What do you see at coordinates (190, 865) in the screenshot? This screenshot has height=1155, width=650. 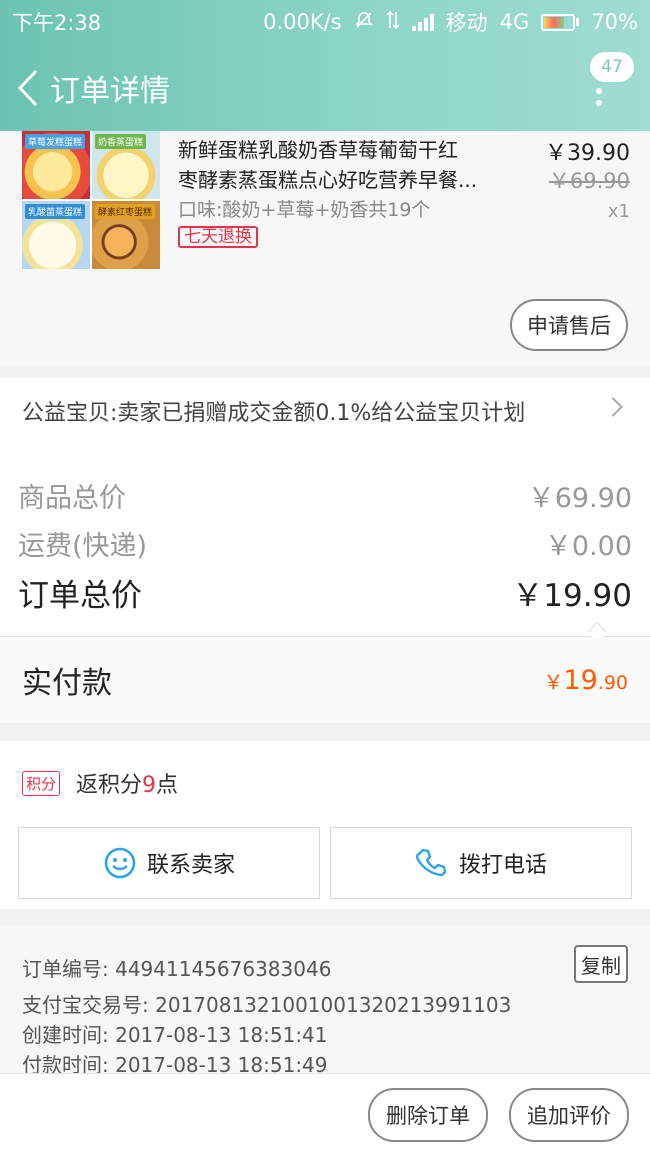 I see `contact-seller-label: 联系卖家` at bounding box center [190, 865].